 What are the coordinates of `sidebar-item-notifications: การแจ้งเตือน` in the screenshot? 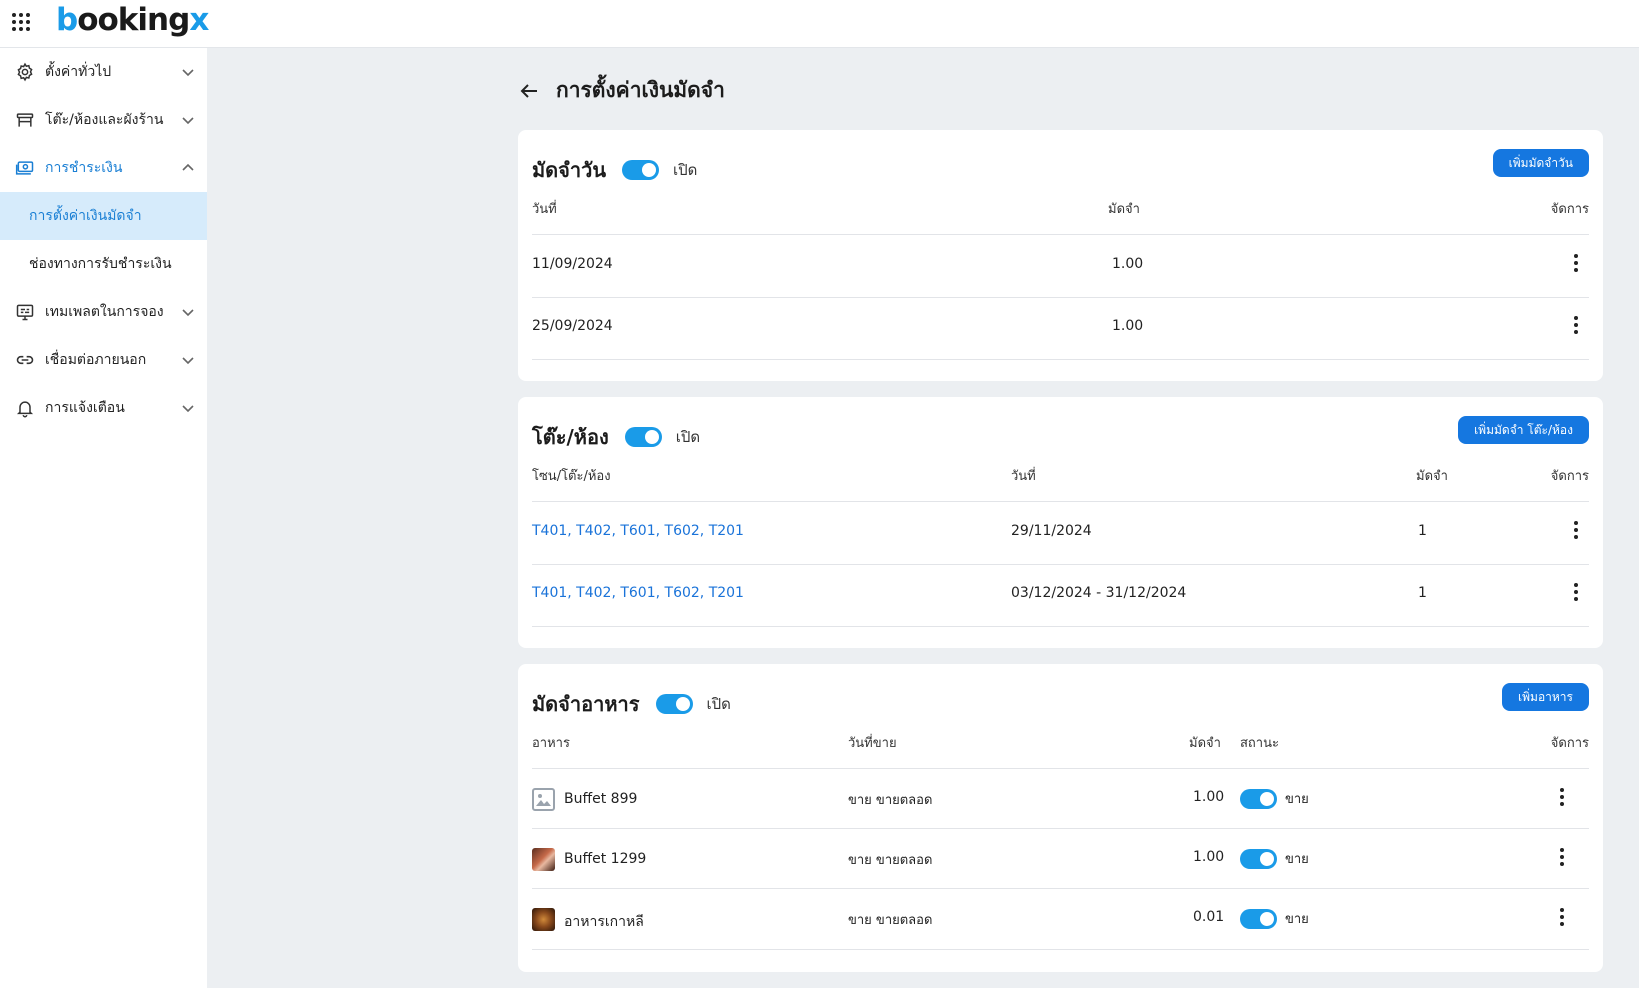 It's located at (103, 408).